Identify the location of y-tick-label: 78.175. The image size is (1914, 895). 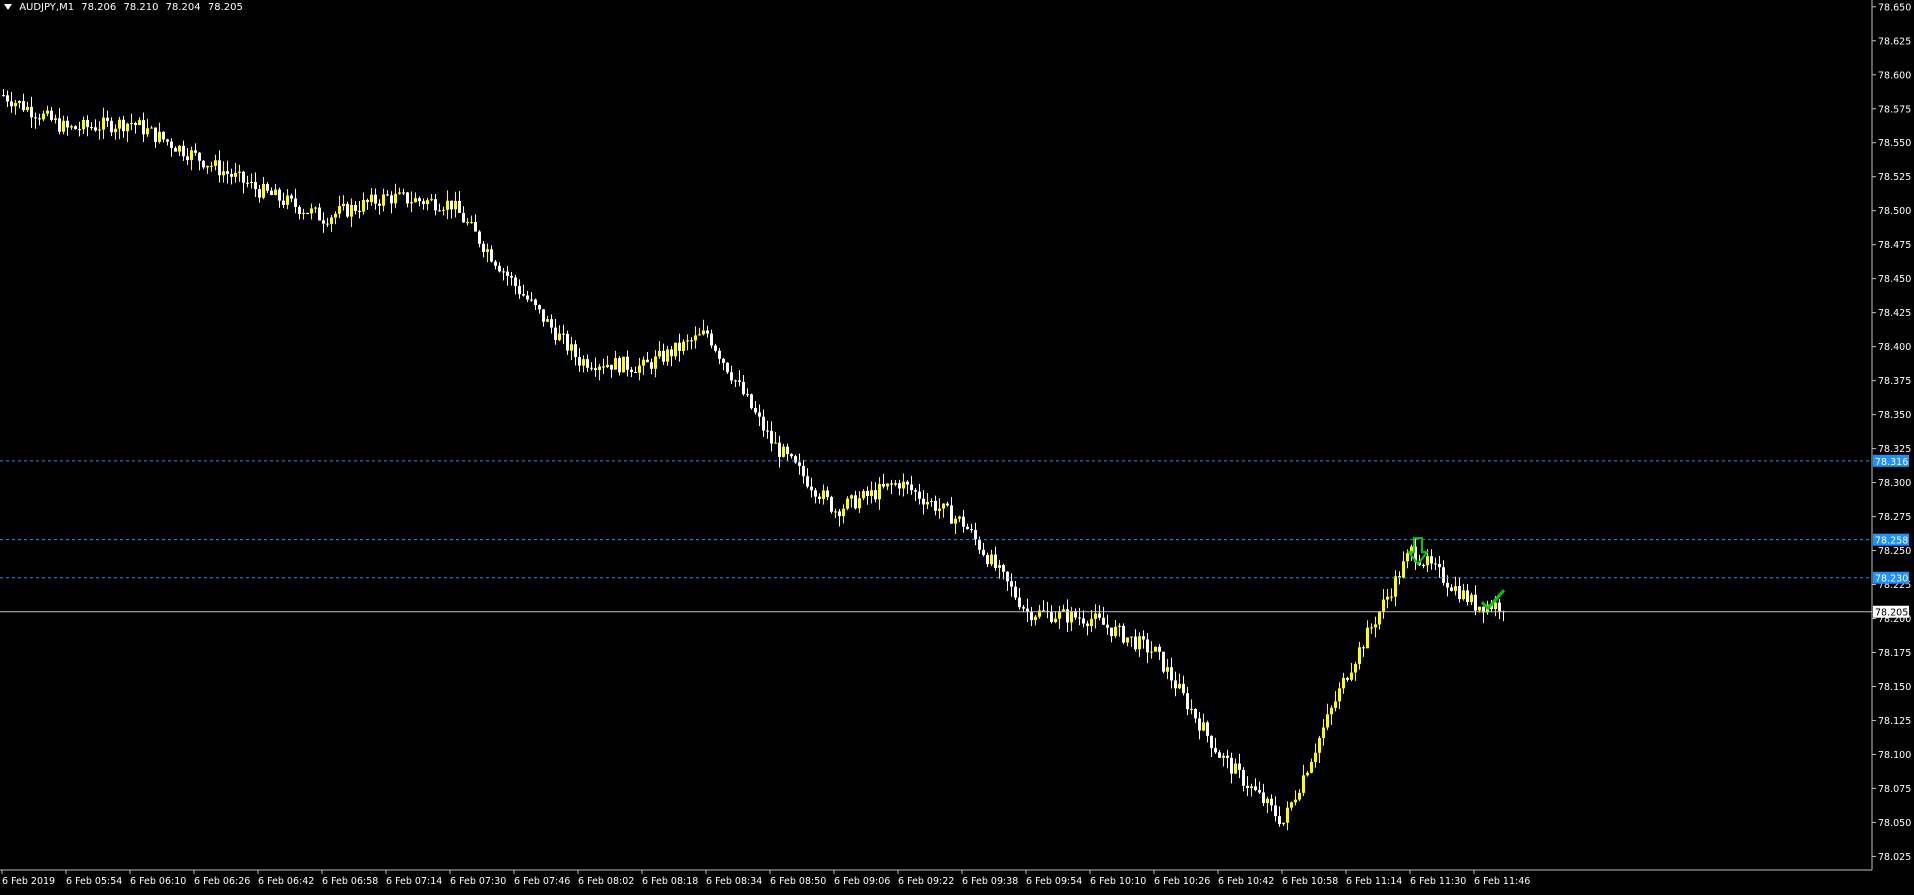
(1894, 653).